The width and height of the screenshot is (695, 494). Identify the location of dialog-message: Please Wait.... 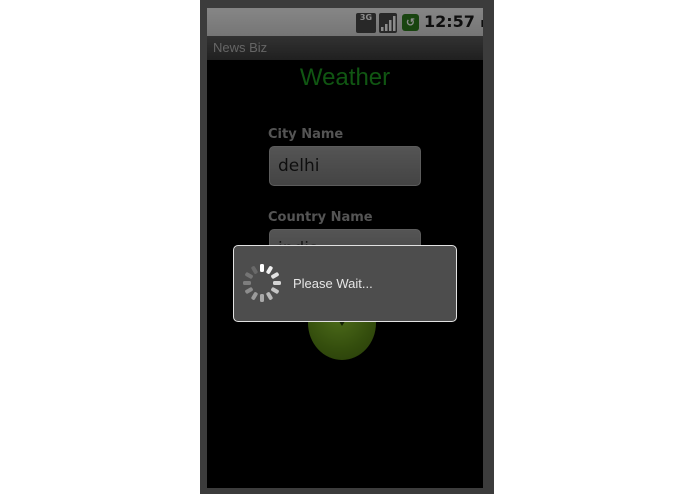
(333, 283).